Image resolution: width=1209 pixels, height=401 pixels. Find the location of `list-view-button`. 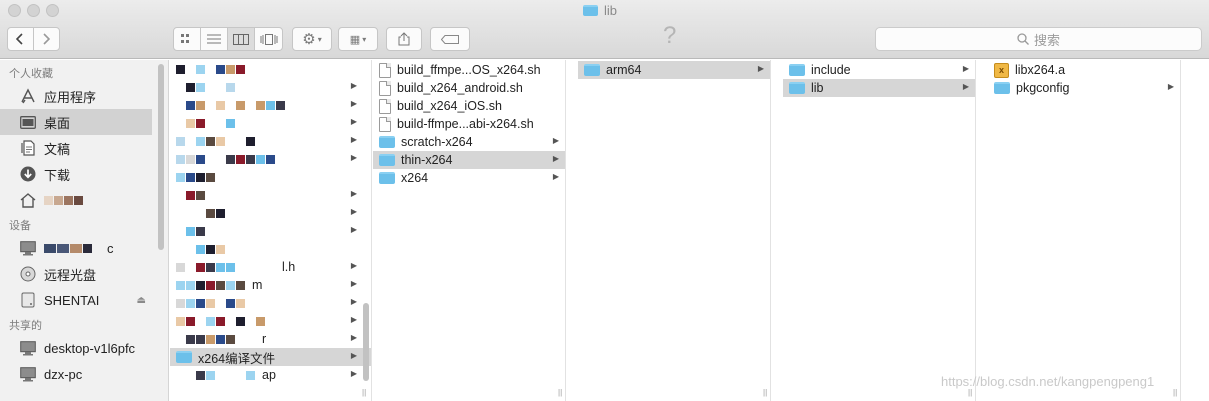

list-view-button is located at coordinates (215, 39).